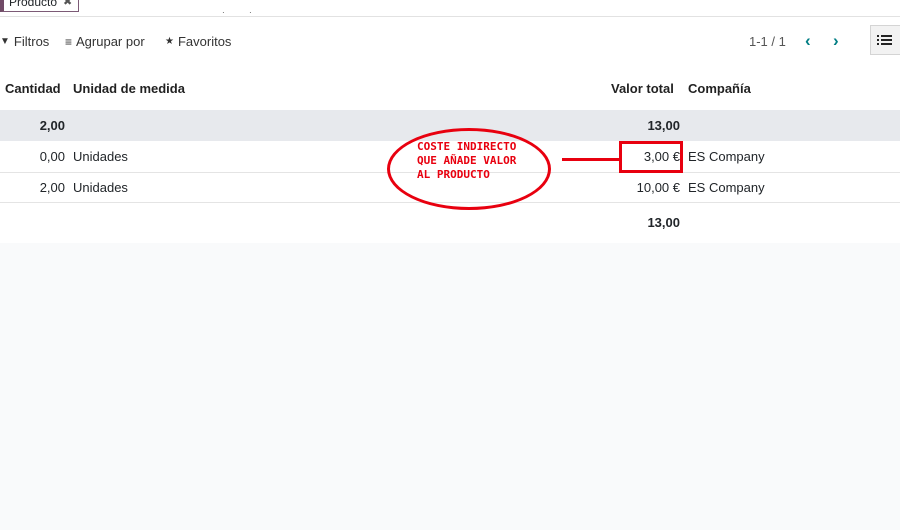 The height and width of the screenshot is (530, 900). Describe the element at coordinates (450, 8) in the screenshot. I see `search-bar: Producto ✖ · ·` at that location.